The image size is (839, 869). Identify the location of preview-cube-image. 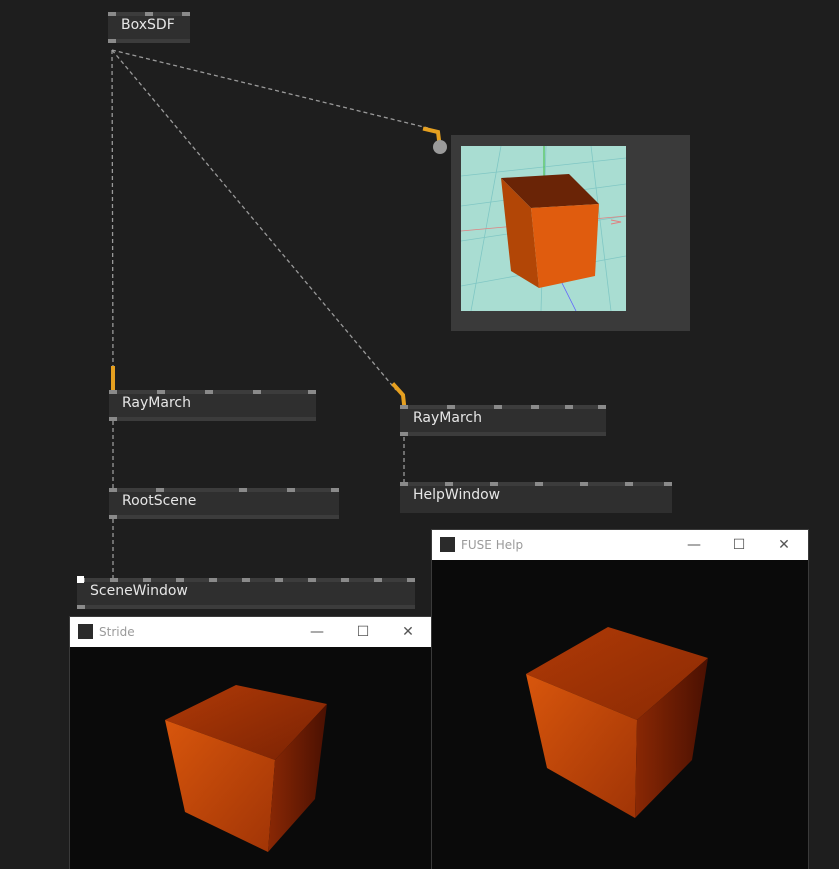
(543, 228).